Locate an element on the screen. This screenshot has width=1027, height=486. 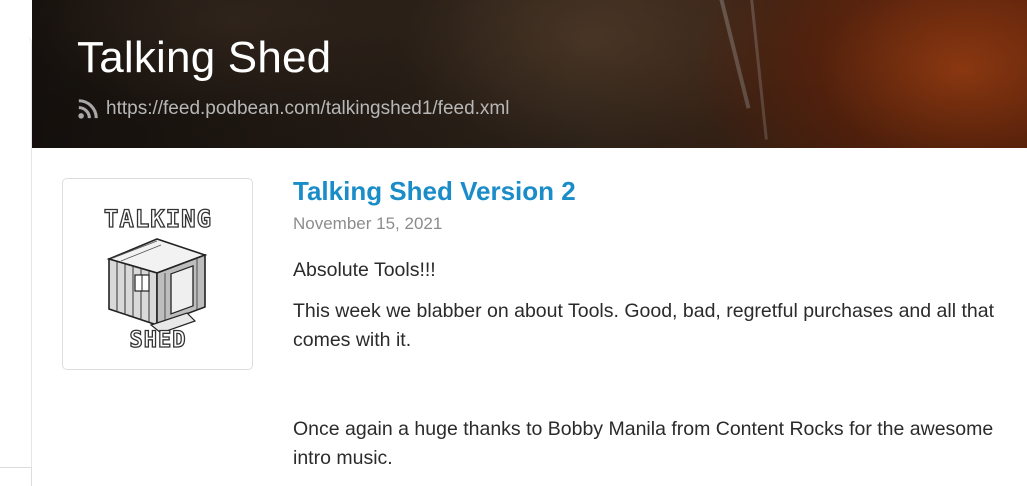
episode-description-paragraph: Absolute Tools!!! is located at coordinates (364, 270).